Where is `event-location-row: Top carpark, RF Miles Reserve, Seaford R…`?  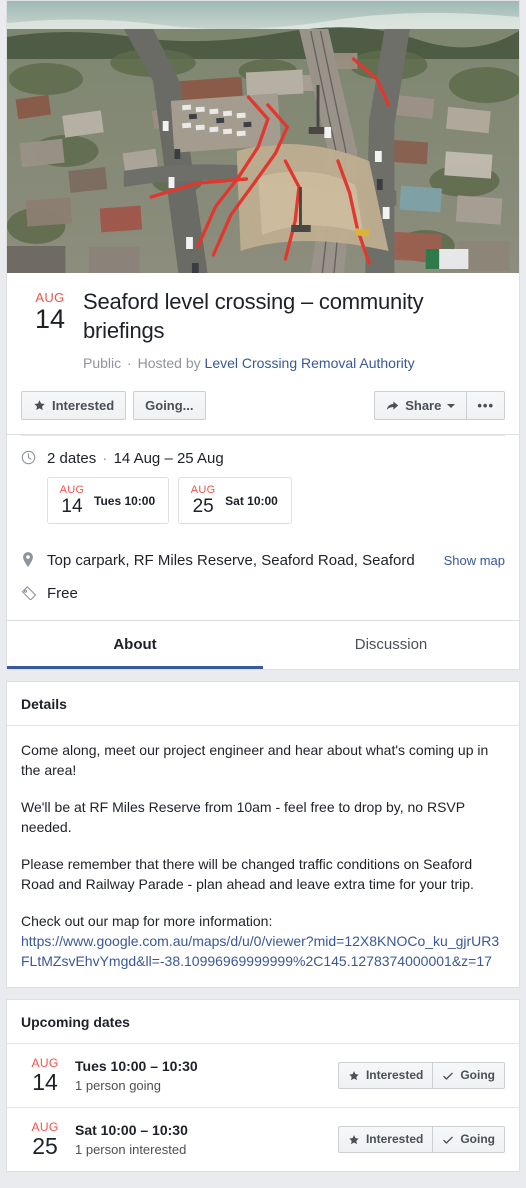
event-location-row: Top carpark, RF Miles Reserve, Seaford R… is located at coordinates (263, 554).